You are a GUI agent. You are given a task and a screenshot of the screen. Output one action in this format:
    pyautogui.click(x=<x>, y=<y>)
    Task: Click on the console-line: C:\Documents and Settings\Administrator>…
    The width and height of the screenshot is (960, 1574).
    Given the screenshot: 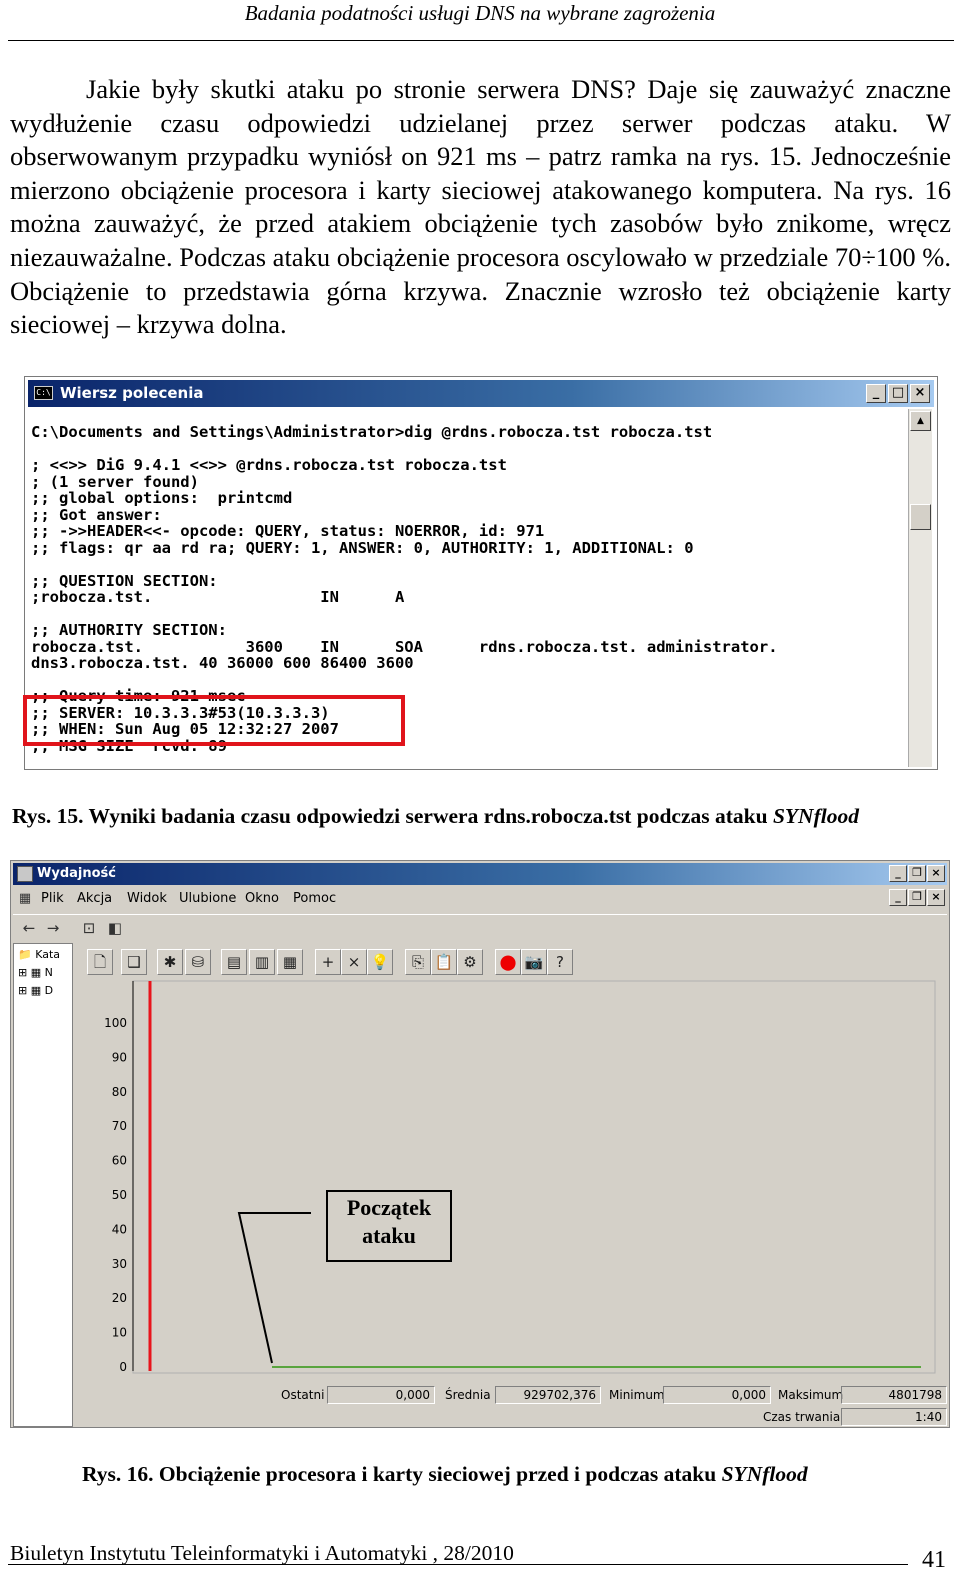 What is the action you would take?
    pyautogui.click(x=372, y=432)
    